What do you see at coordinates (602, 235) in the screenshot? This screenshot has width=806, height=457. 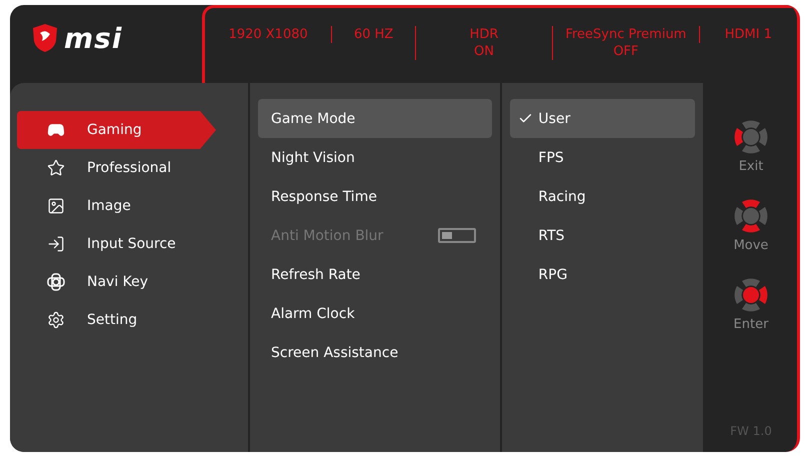 I see `option-item: RTS` at bounding box center [602, 235].